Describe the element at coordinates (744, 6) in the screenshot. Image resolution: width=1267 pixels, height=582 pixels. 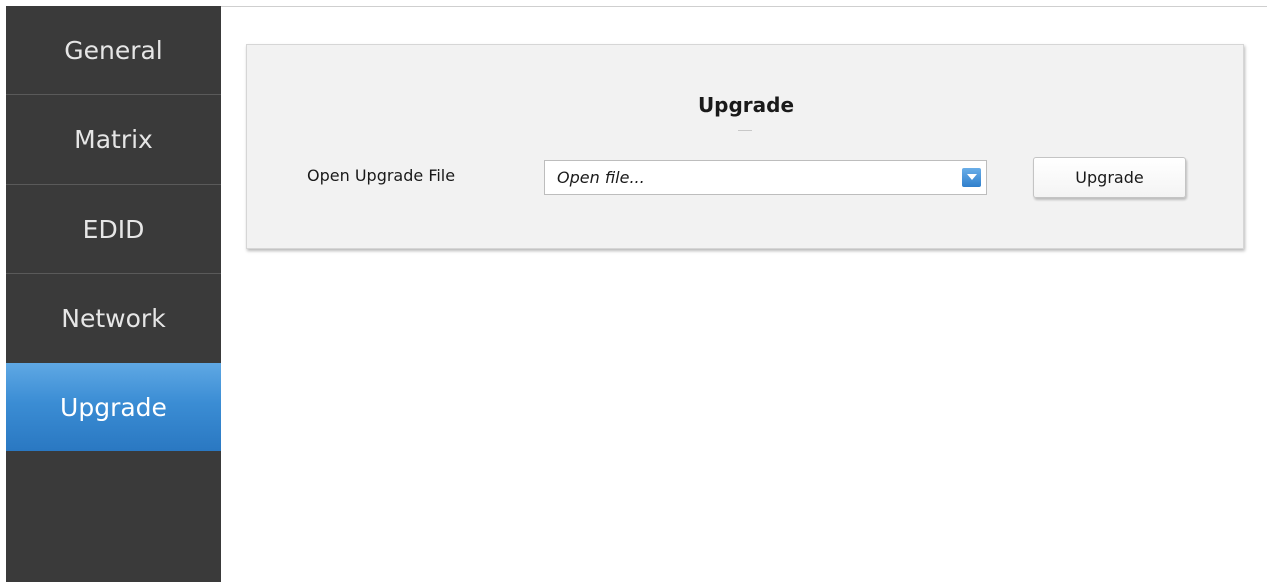
I see `top-divider` at that location.